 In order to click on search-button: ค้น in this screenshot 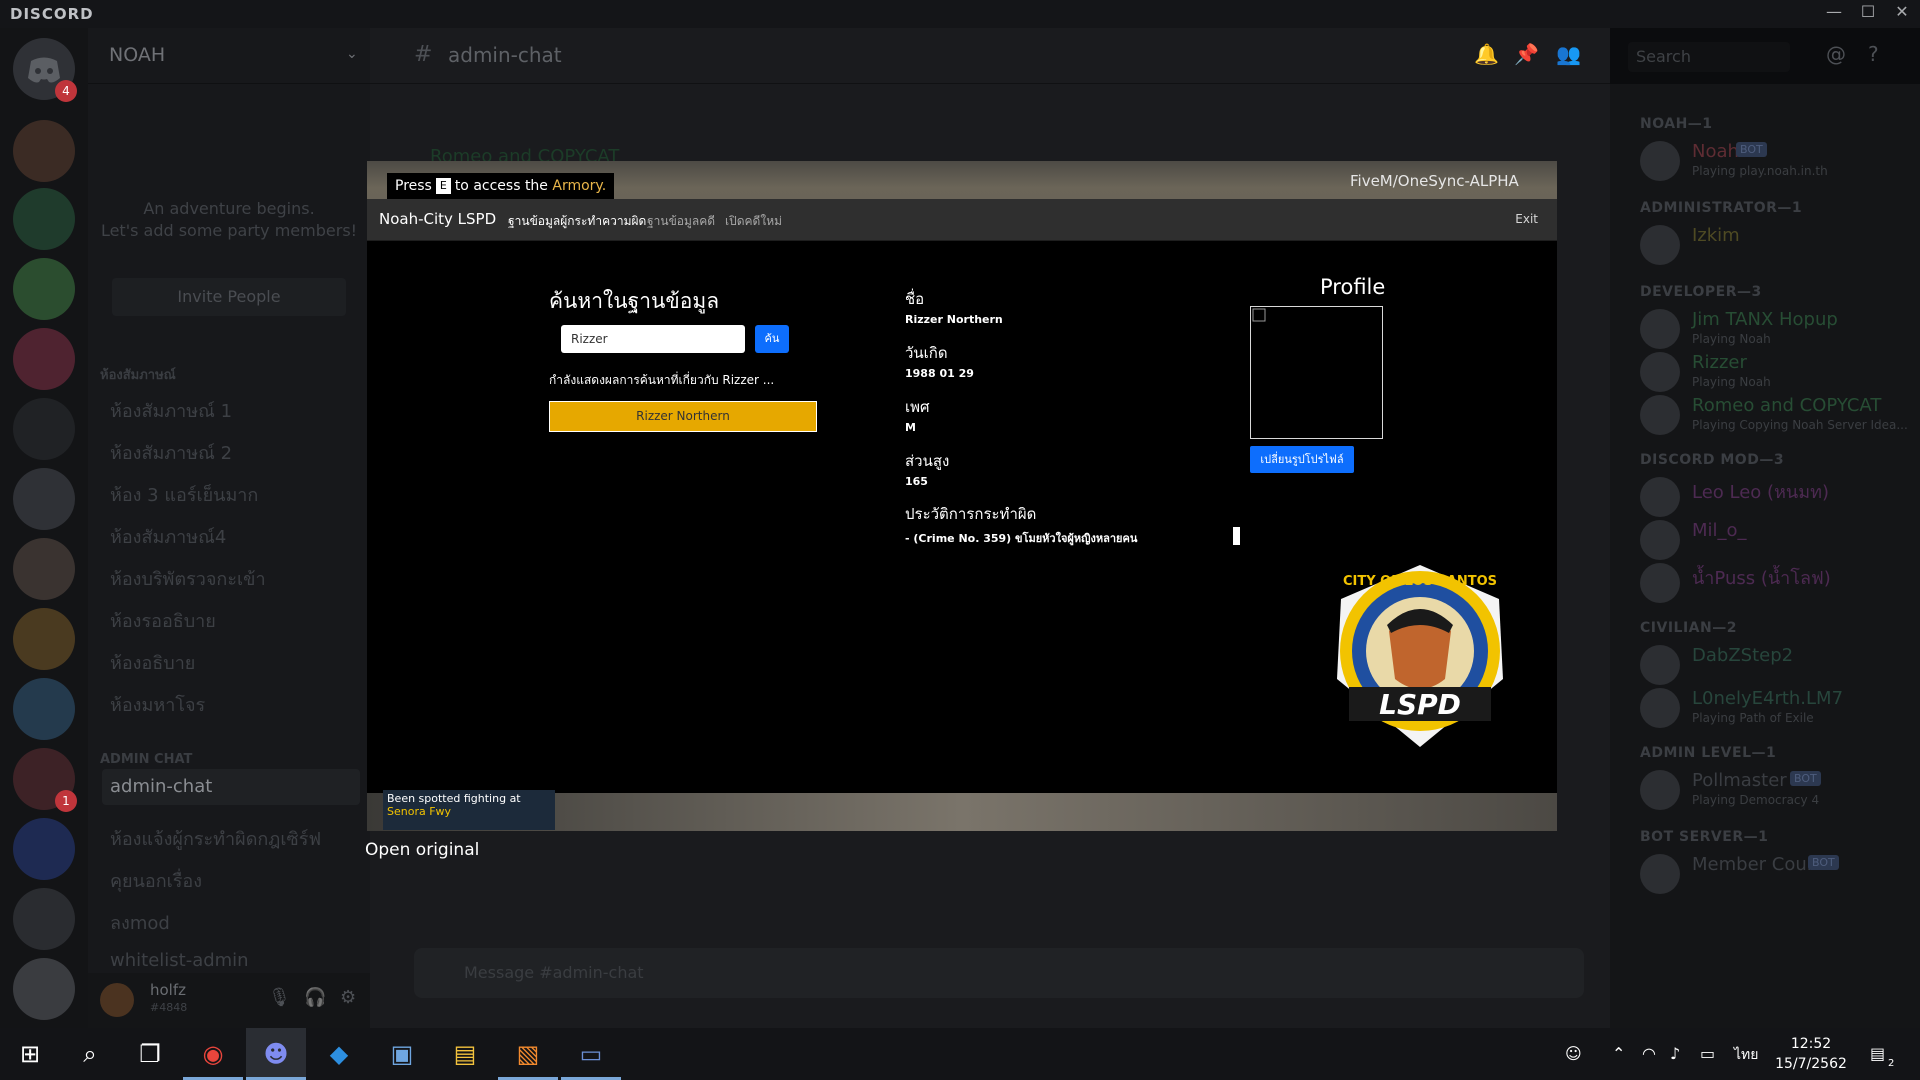, I will do `click(772, 339)`.